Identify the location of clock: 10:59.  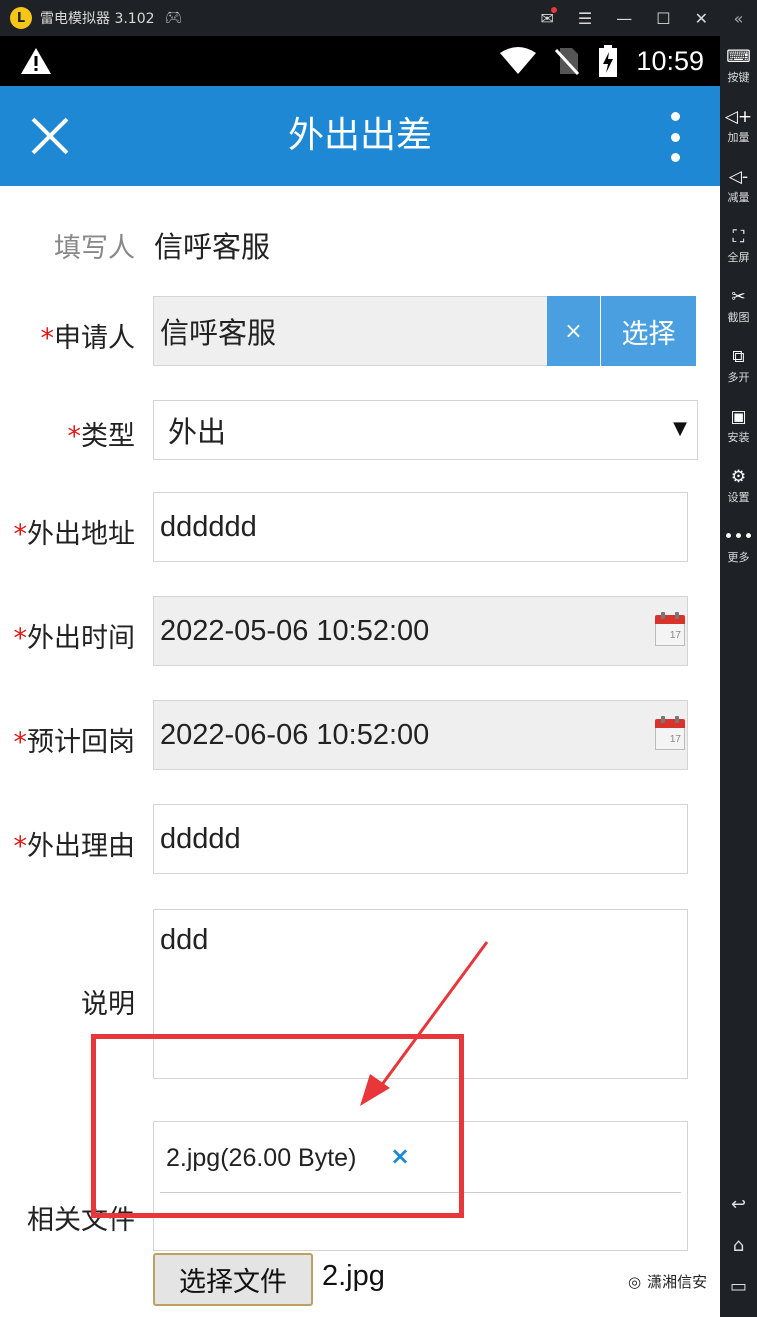
(670, 60).